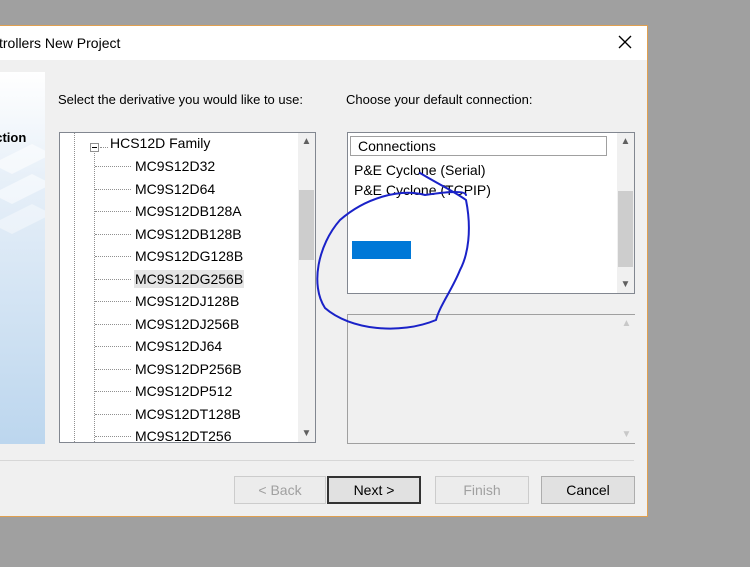 Image resolution: width=750 pixels, height=567 pixels. I want to click on tree-item: MC9S12DT128B, so click(188, 414).